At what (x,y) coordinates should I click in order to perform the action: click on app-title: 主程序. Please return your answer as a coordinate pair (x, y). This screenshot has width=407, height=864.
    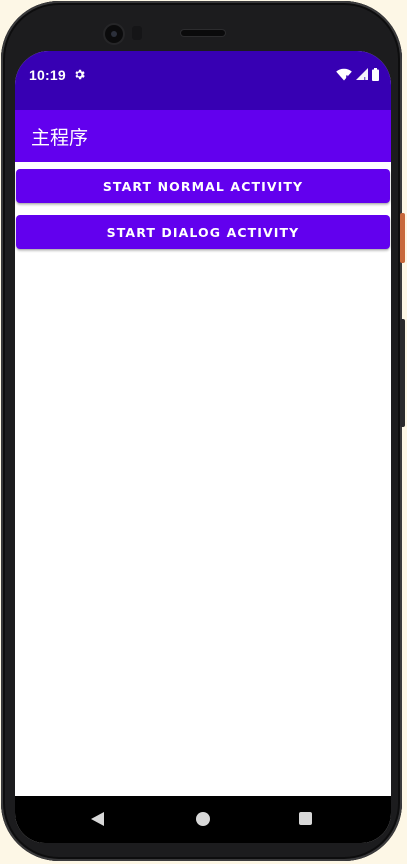
    Looking at the image, I should click on (60, 138).